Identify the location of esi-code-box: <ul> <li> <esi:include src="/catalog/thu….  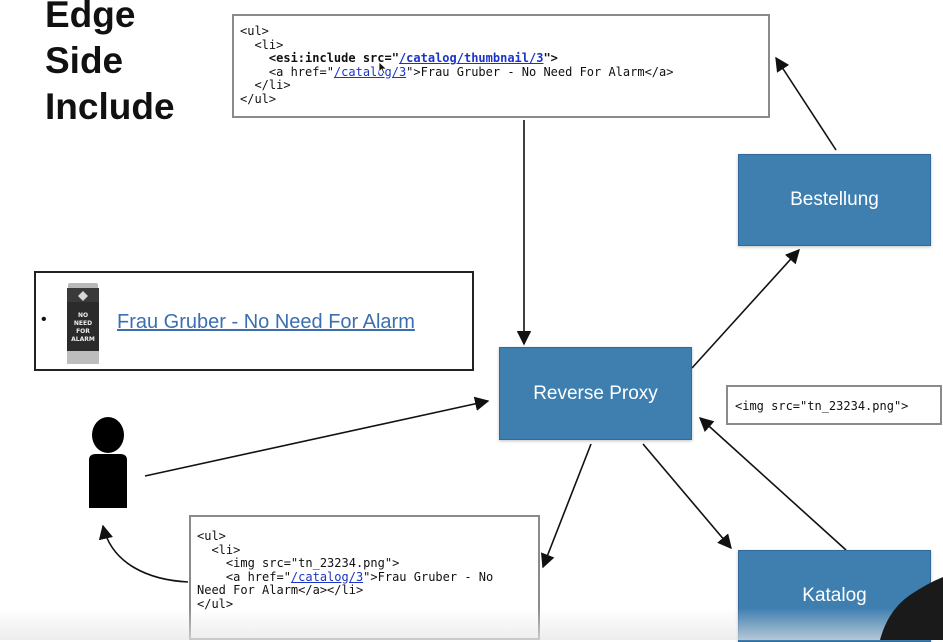
(501, 66).